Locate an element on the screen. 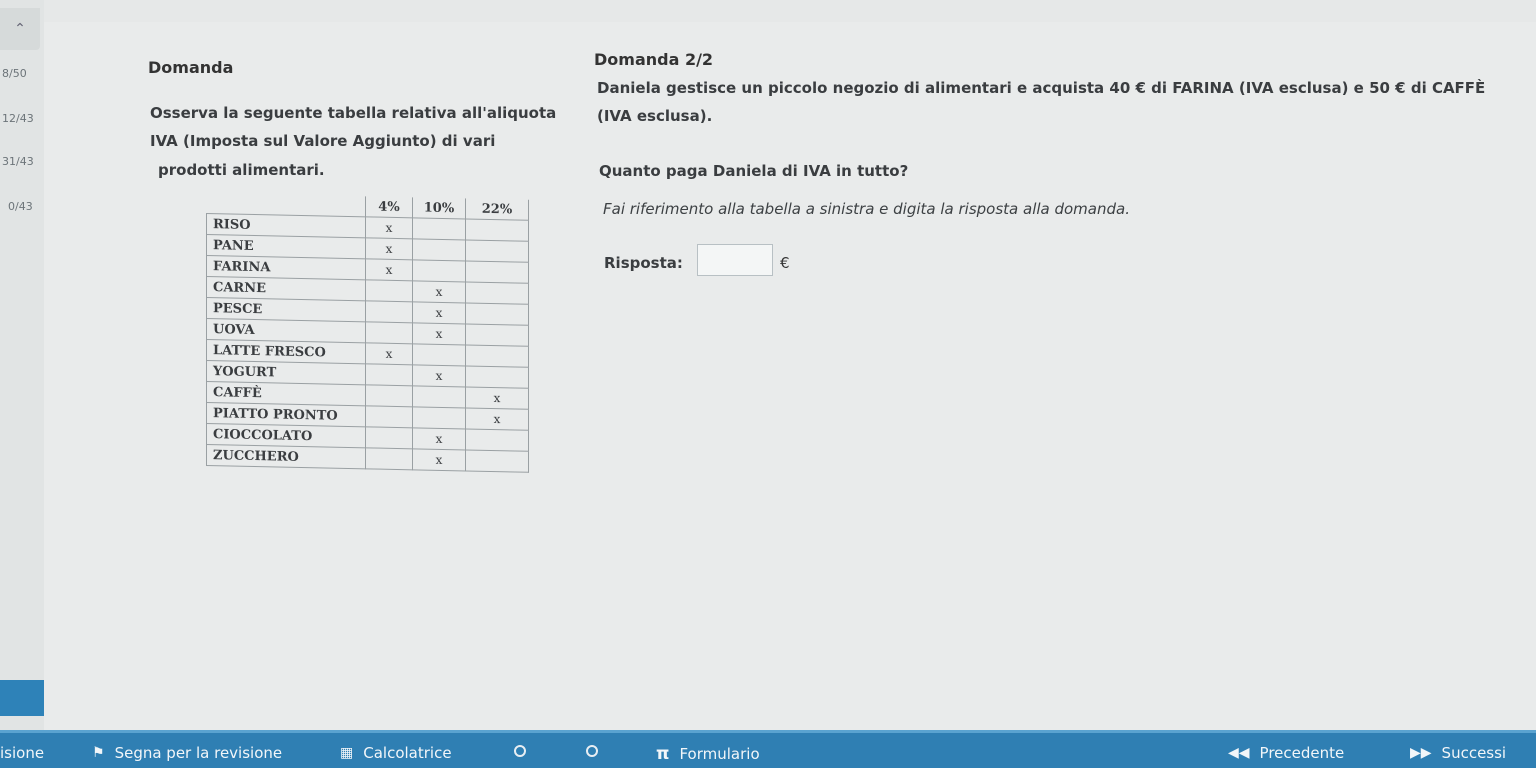  toolbar-top-border is located at coordinates (768, 731).